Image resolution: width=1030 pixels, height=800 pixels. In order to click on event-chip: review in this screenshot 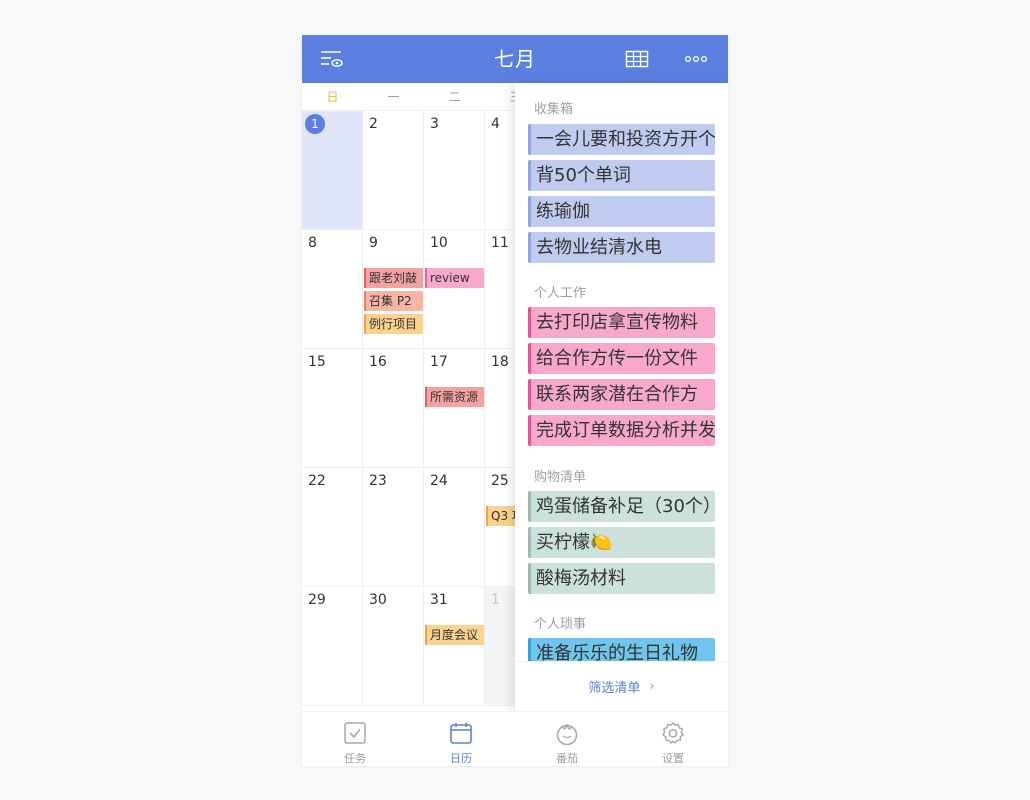, I will do `click(454, 278)`.